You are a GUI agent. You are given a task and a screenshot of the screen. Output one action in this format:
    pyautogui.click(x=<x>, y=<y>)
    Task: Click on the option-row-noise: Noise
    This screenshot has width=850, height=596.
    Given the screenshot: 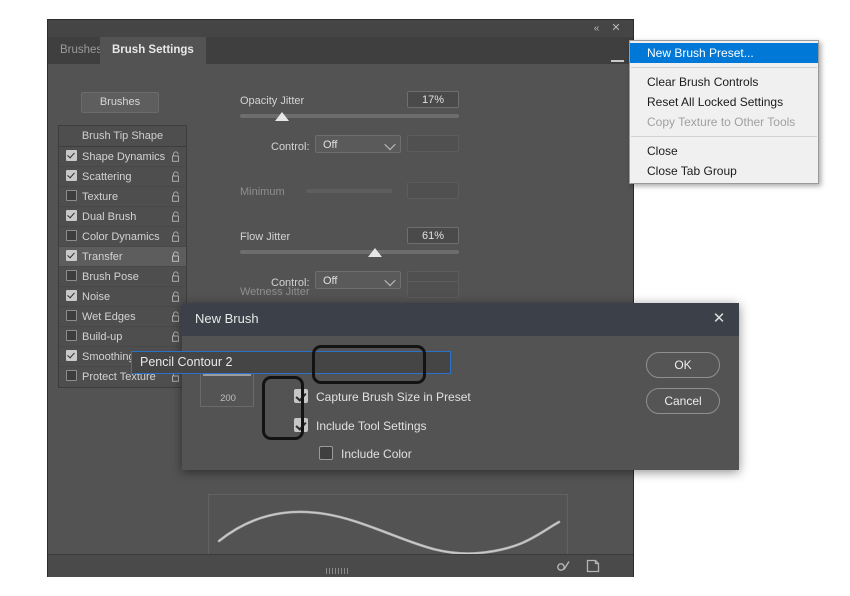 What is the action you would take?
    pyautogui.click(x=122, y=297)
    